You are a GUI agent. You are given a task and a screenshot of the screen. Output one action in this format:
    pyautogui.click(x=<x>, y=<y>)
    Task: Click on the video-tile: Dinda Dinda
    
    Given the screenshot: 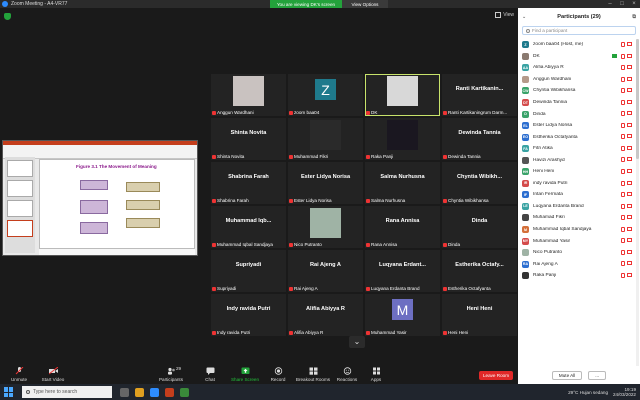 What is the action you would take?
    pyautogui.click(x=479, y=227)
    